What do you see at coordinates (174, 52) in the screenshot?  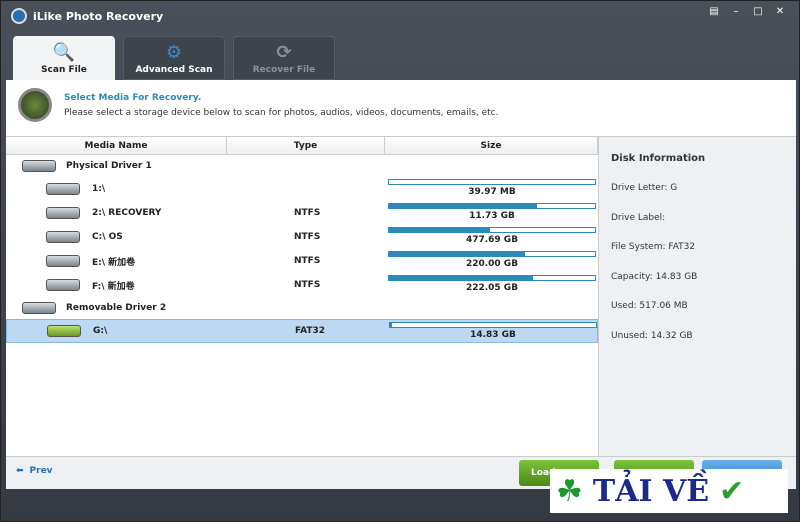 I see `gear-icon: ⚙` at bounding box center [174, 52].